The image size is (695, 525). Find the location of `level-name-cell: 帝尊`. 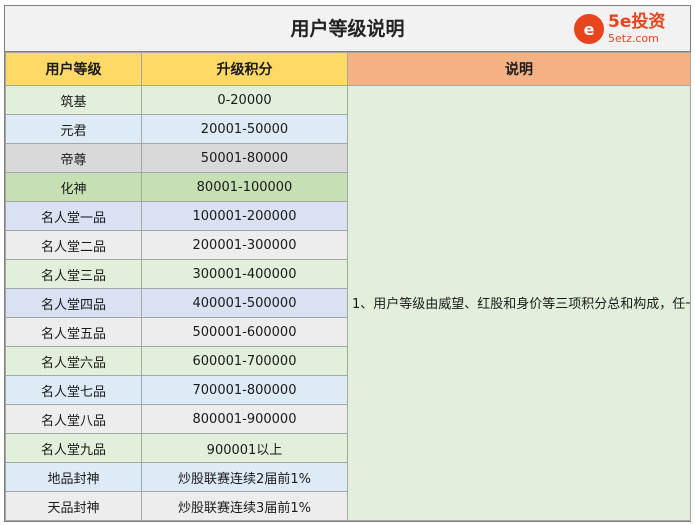

level-name-cell: 帝尊 is located at coordinates (73, 158).